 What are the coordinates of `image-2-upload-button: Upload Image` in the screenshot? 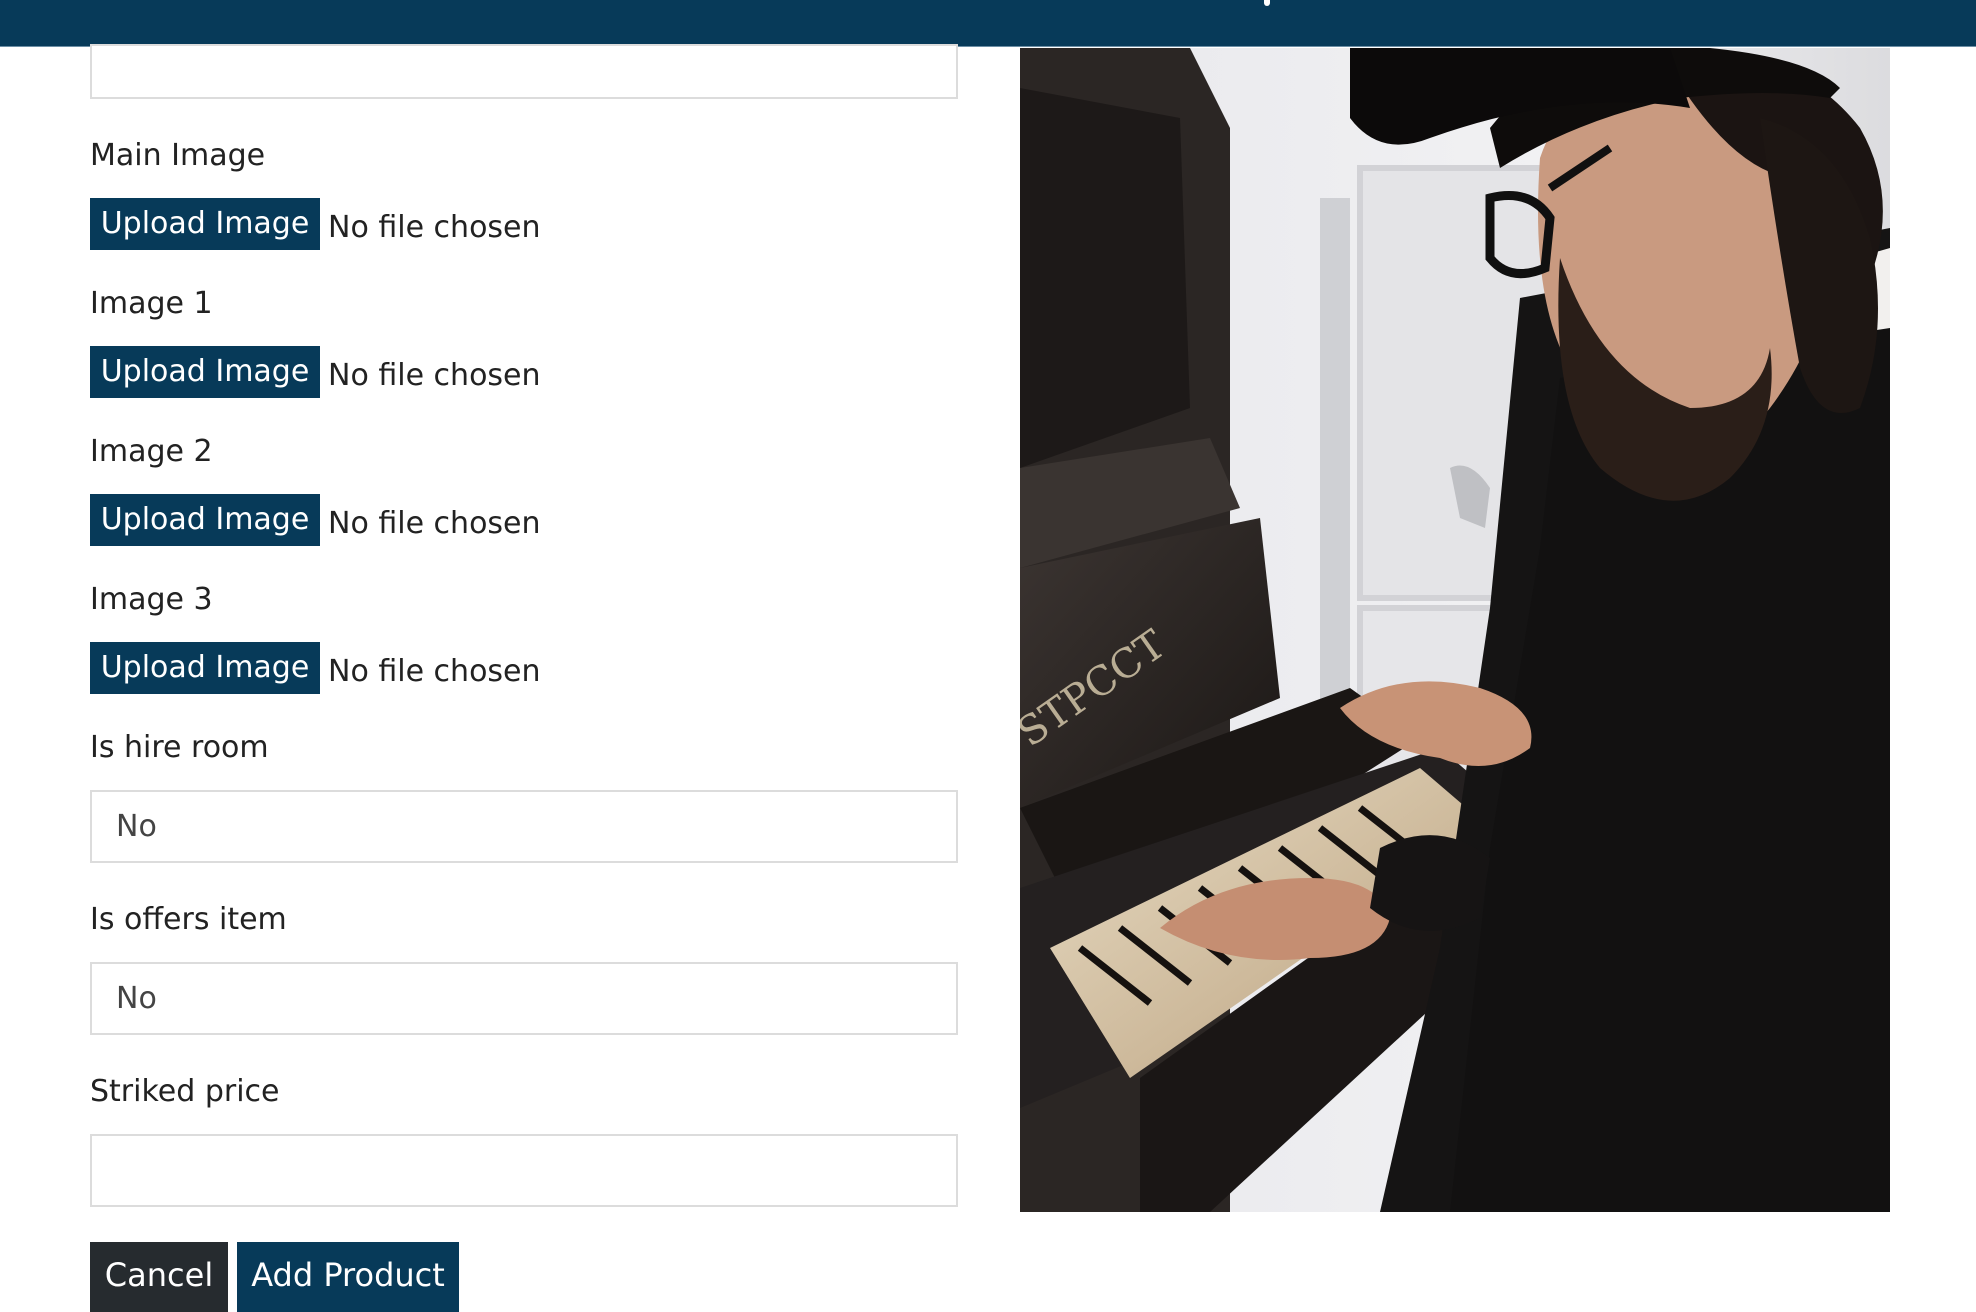 It's located at (205, 520).